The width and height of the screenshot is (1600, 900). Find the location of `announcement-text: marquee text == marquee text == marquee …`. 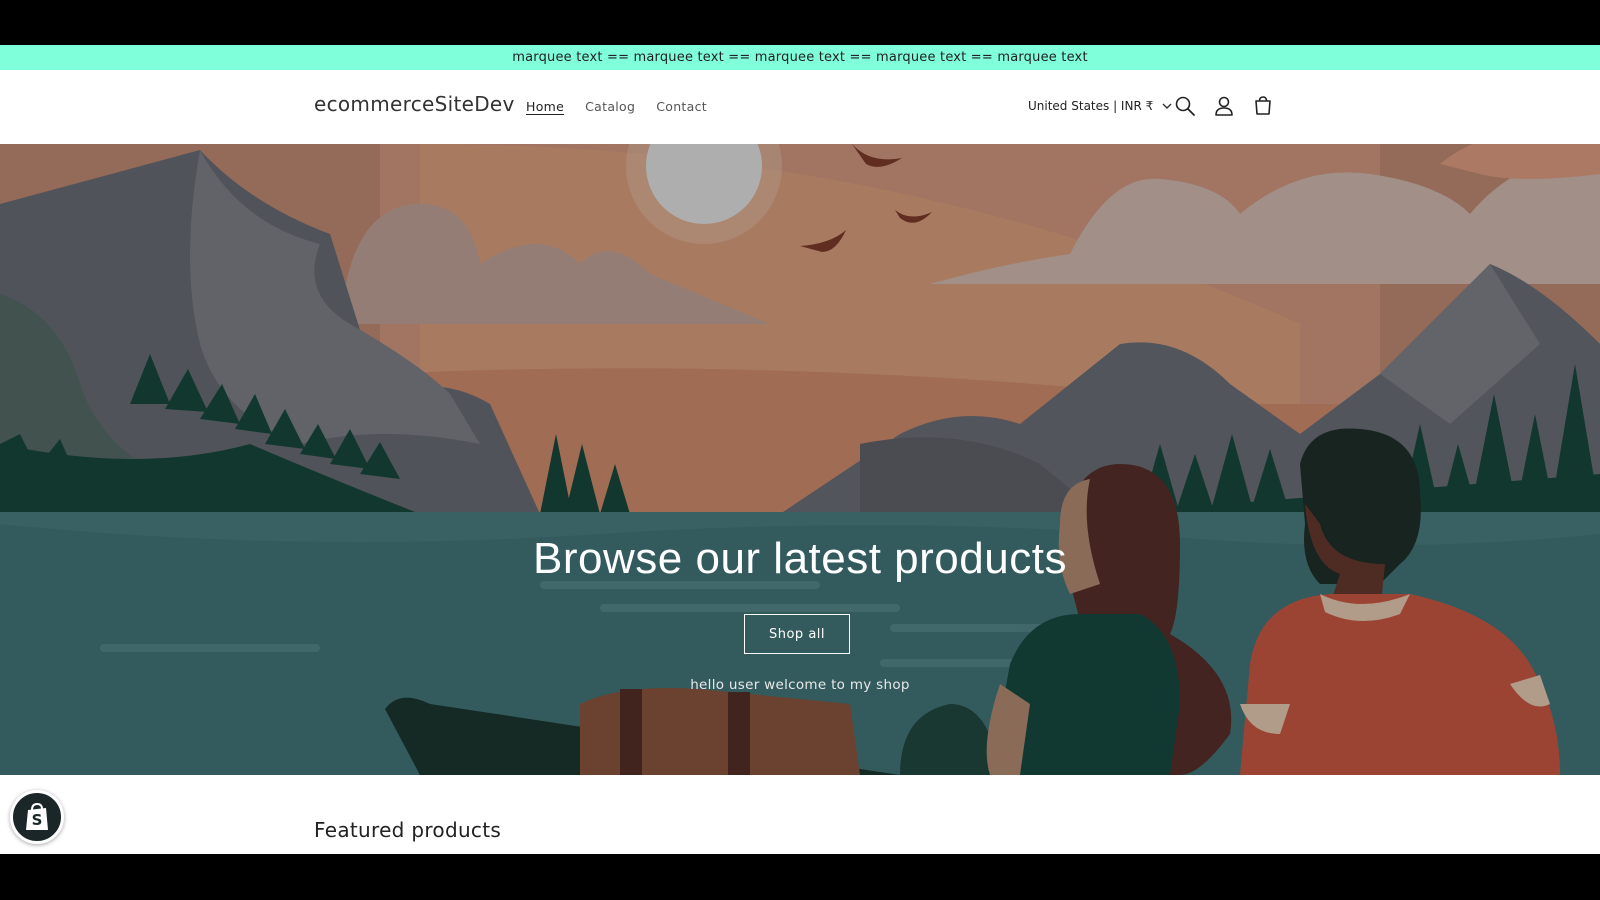

announcement-text: marquee text == marquee text == marquee … is located at coordinates (800, 57).